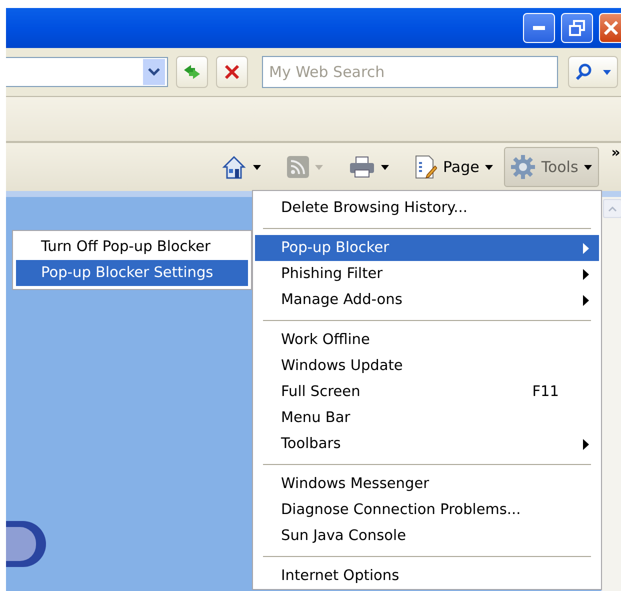 The width and height of the screenshot is (621, 591). I want to click on menu-item: Turn Off Pop-up Blocker, so click(132, 247).